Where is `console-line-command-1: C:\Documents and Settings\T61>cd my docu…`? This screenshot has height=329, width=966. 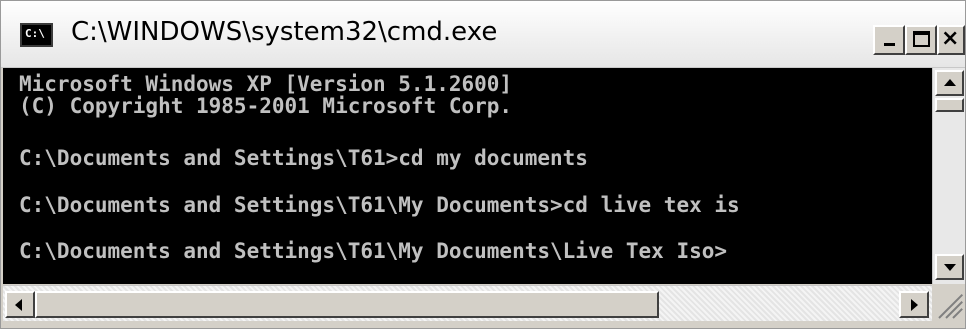 console-line-command-1: C:\Documents and Settings\T61>cd my docu… is located at coordinates (303, 158).